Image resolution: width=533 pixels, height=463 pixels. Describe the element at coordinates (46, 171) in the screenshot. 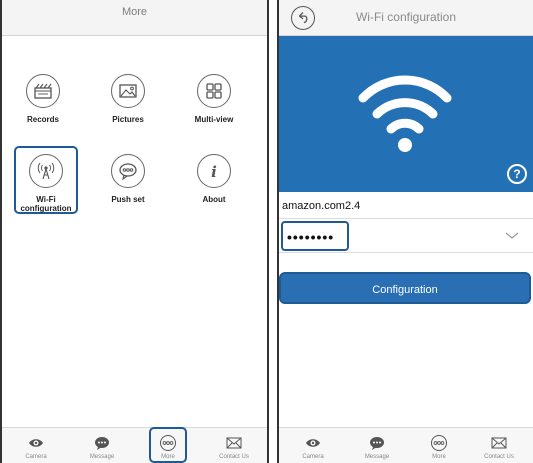

I see `wifi-antenna-icon` at that location.